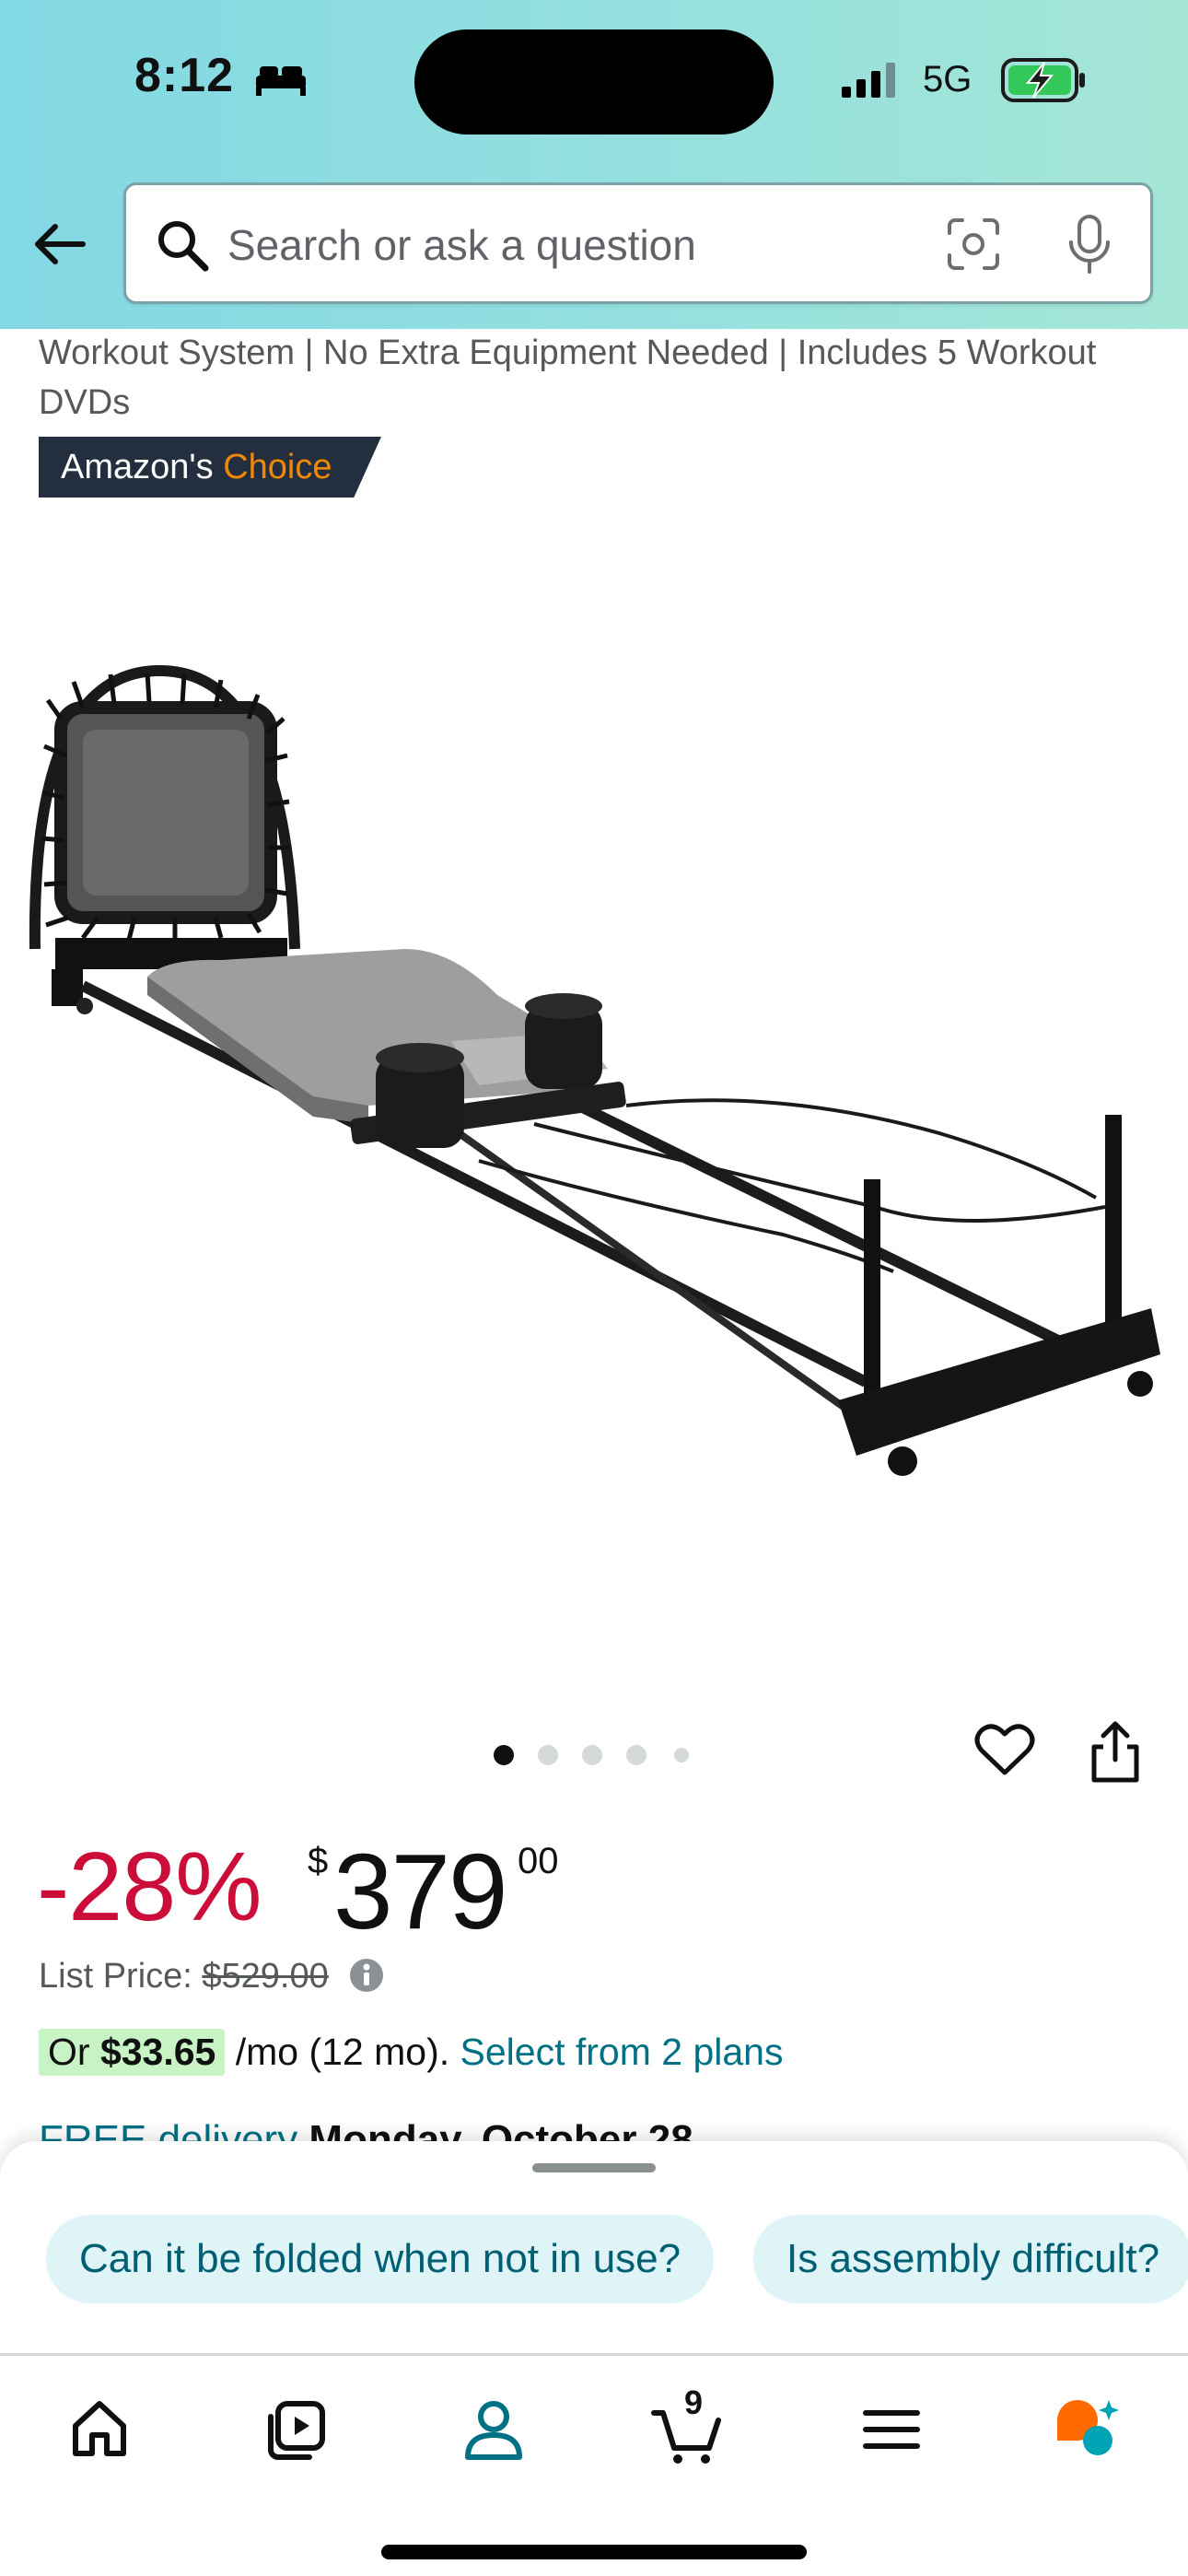 The height and width of the screenshot is (2576, 1188). I want to click on badge-prefix: Amazon's, so click(143, 467).